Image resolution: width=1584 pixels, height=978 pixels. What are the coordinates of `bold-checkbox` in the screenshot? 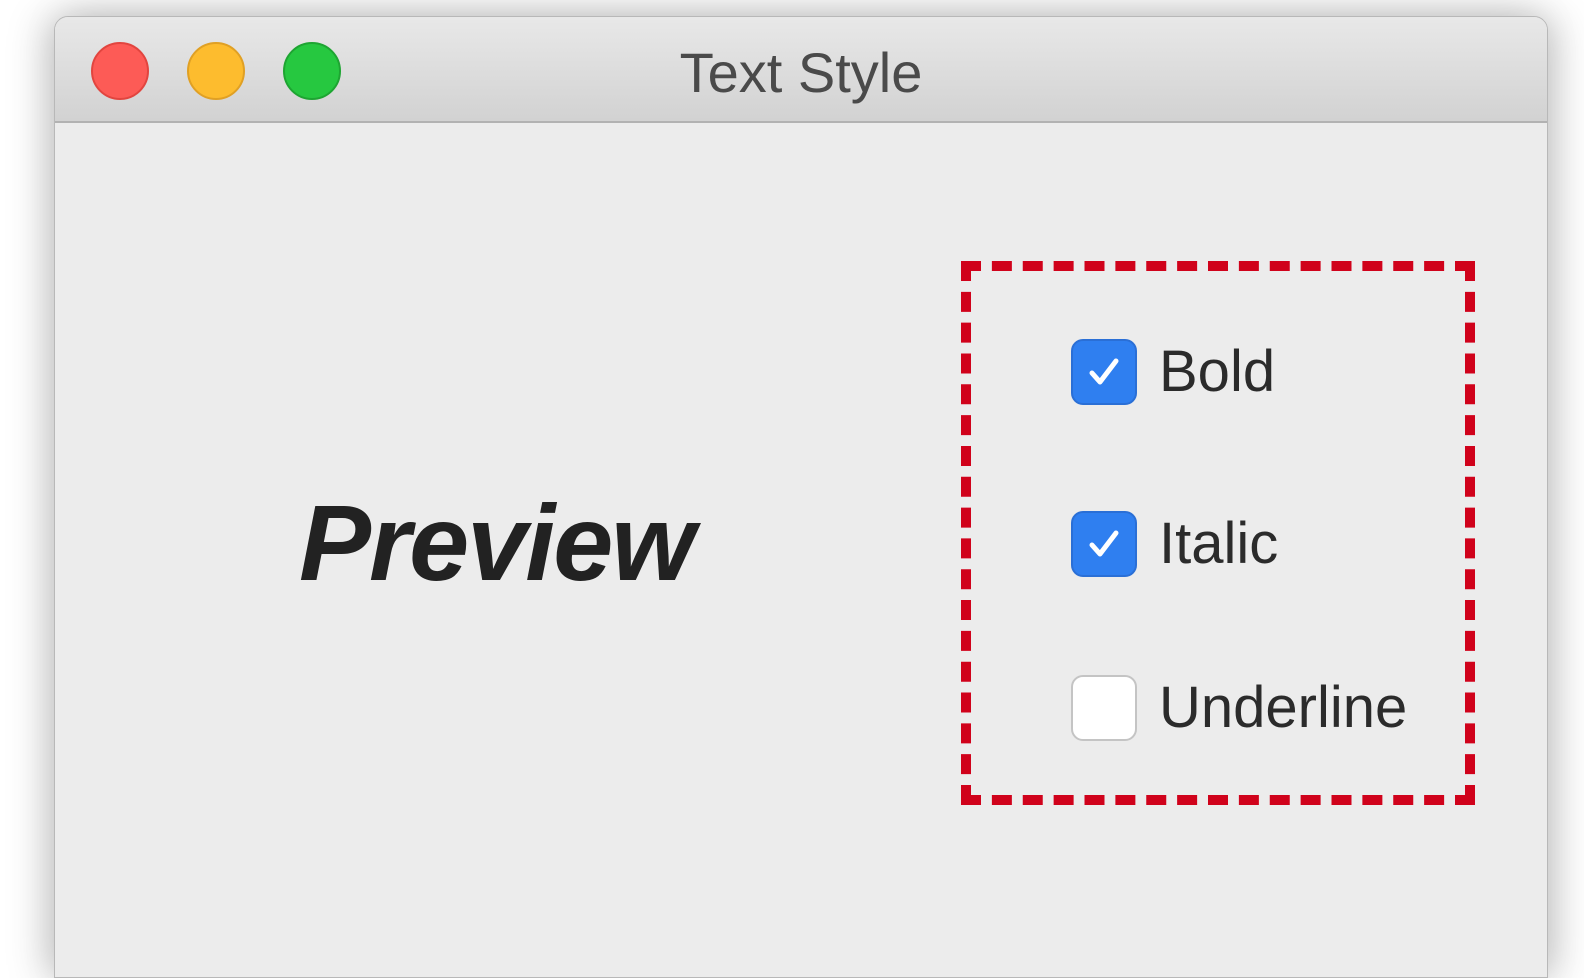 It's located at (1104, 372).